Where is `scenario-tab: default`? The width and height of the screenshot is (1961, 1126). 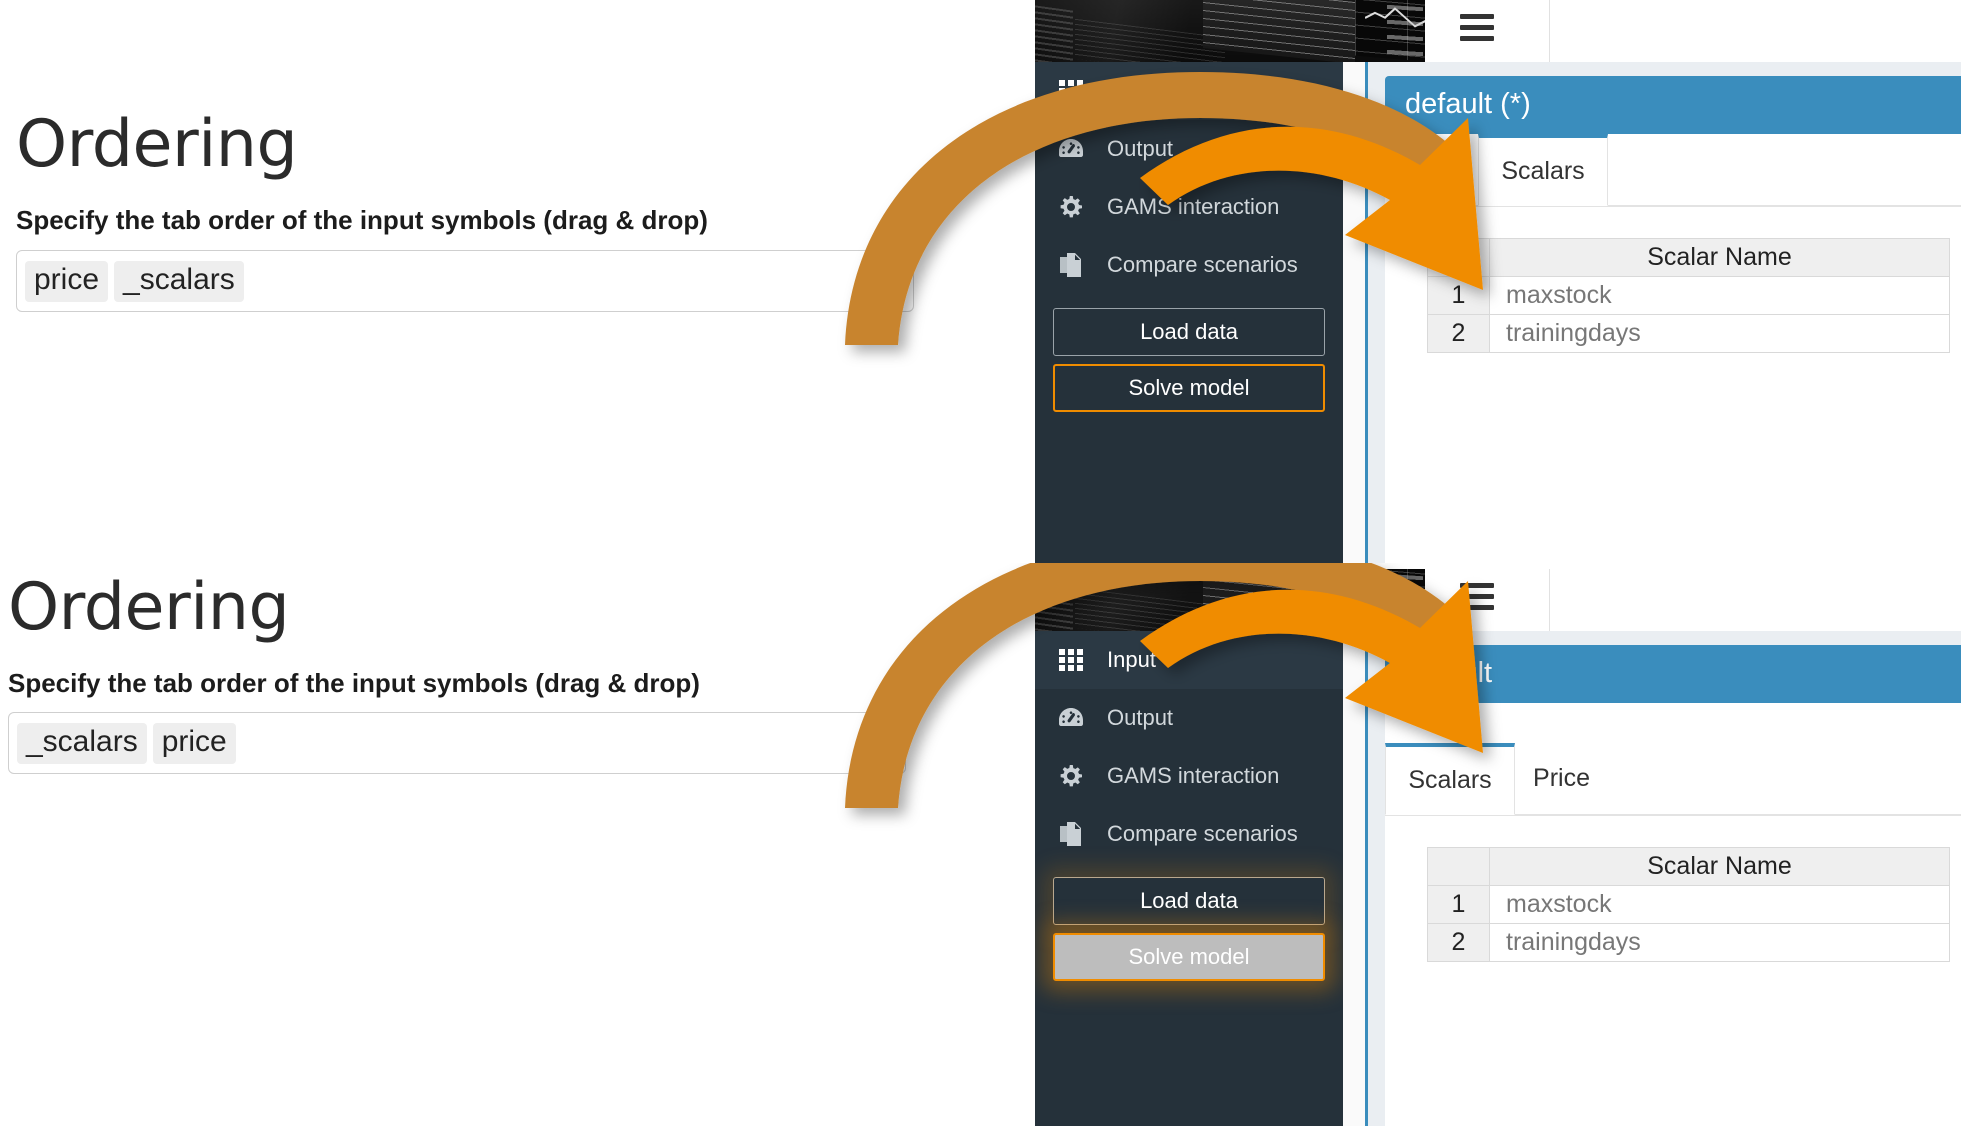 scenario-tab: default is located at coordinates (1673, 674).